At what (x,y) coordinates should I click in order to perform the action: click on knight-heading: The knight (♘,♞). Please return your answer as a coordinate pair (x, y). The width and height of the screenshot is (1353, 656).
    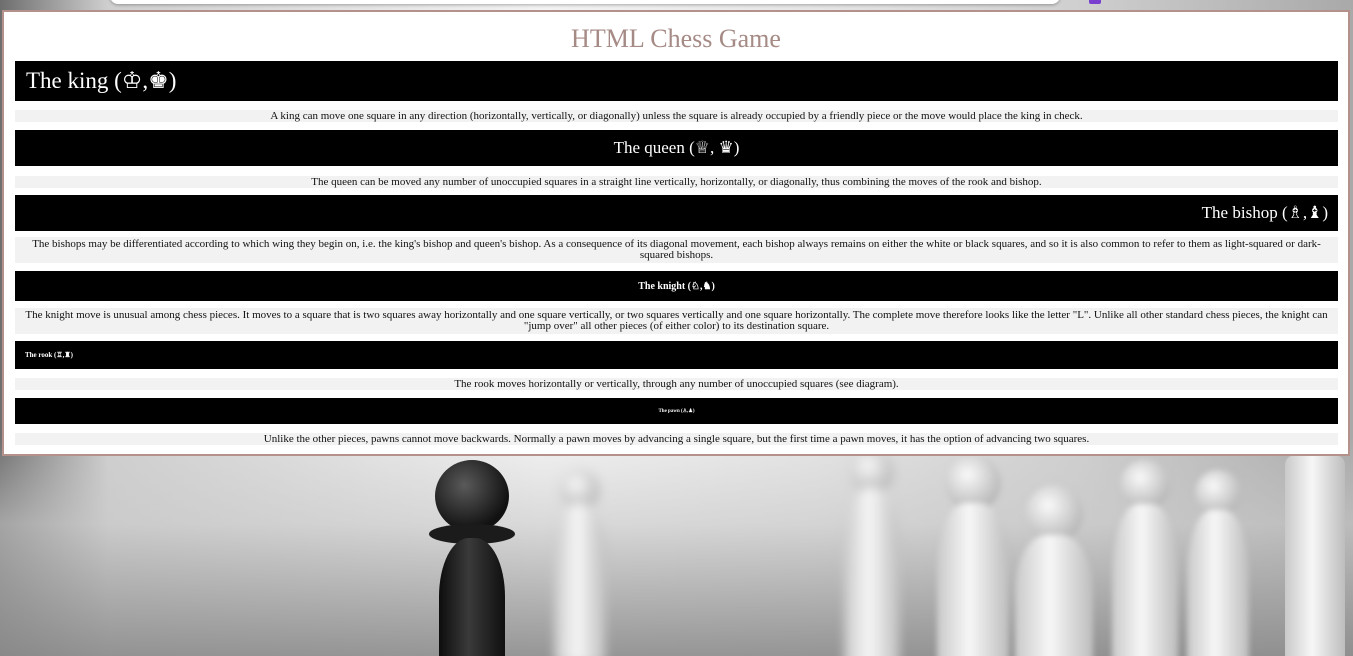
    Looking at the image, I should click on (676, 286).